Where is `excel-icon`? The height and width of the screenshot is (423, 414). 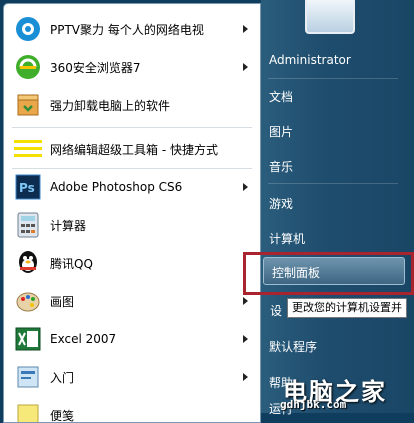 excel-icon is located at coordinates (28, 339).